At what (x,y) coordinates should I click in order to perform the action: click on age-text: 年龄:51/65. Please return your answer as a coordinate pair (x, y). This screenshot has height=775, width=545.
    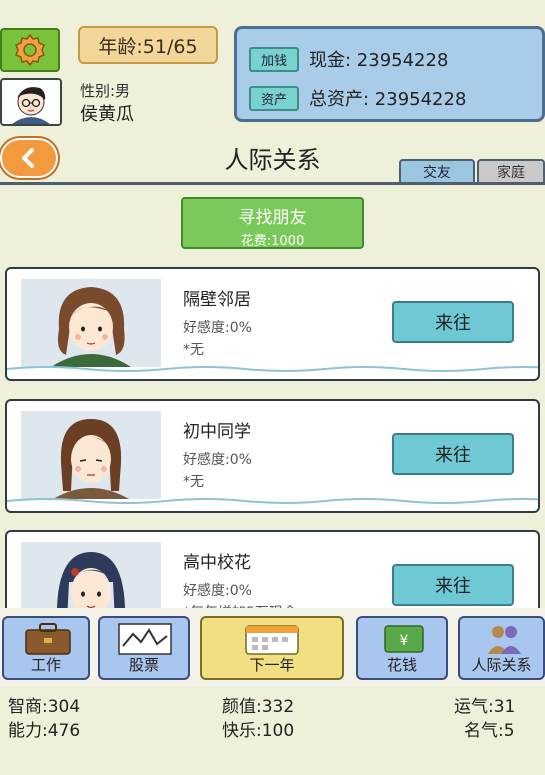
    Looking at the image, I should click on (148, 46).